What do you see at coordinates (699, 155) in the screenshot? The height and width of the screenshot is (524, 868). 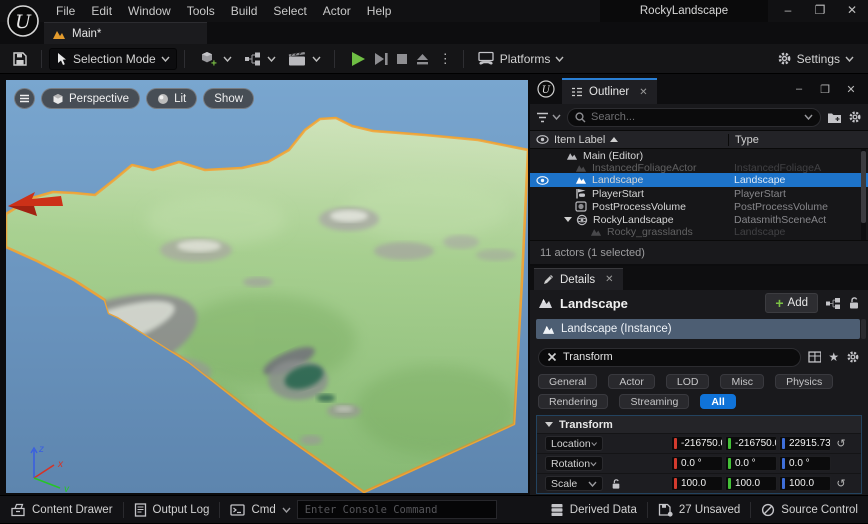 I see `outliner-row-main-editor: Main (Editor)` at bounding box center [699, 155].